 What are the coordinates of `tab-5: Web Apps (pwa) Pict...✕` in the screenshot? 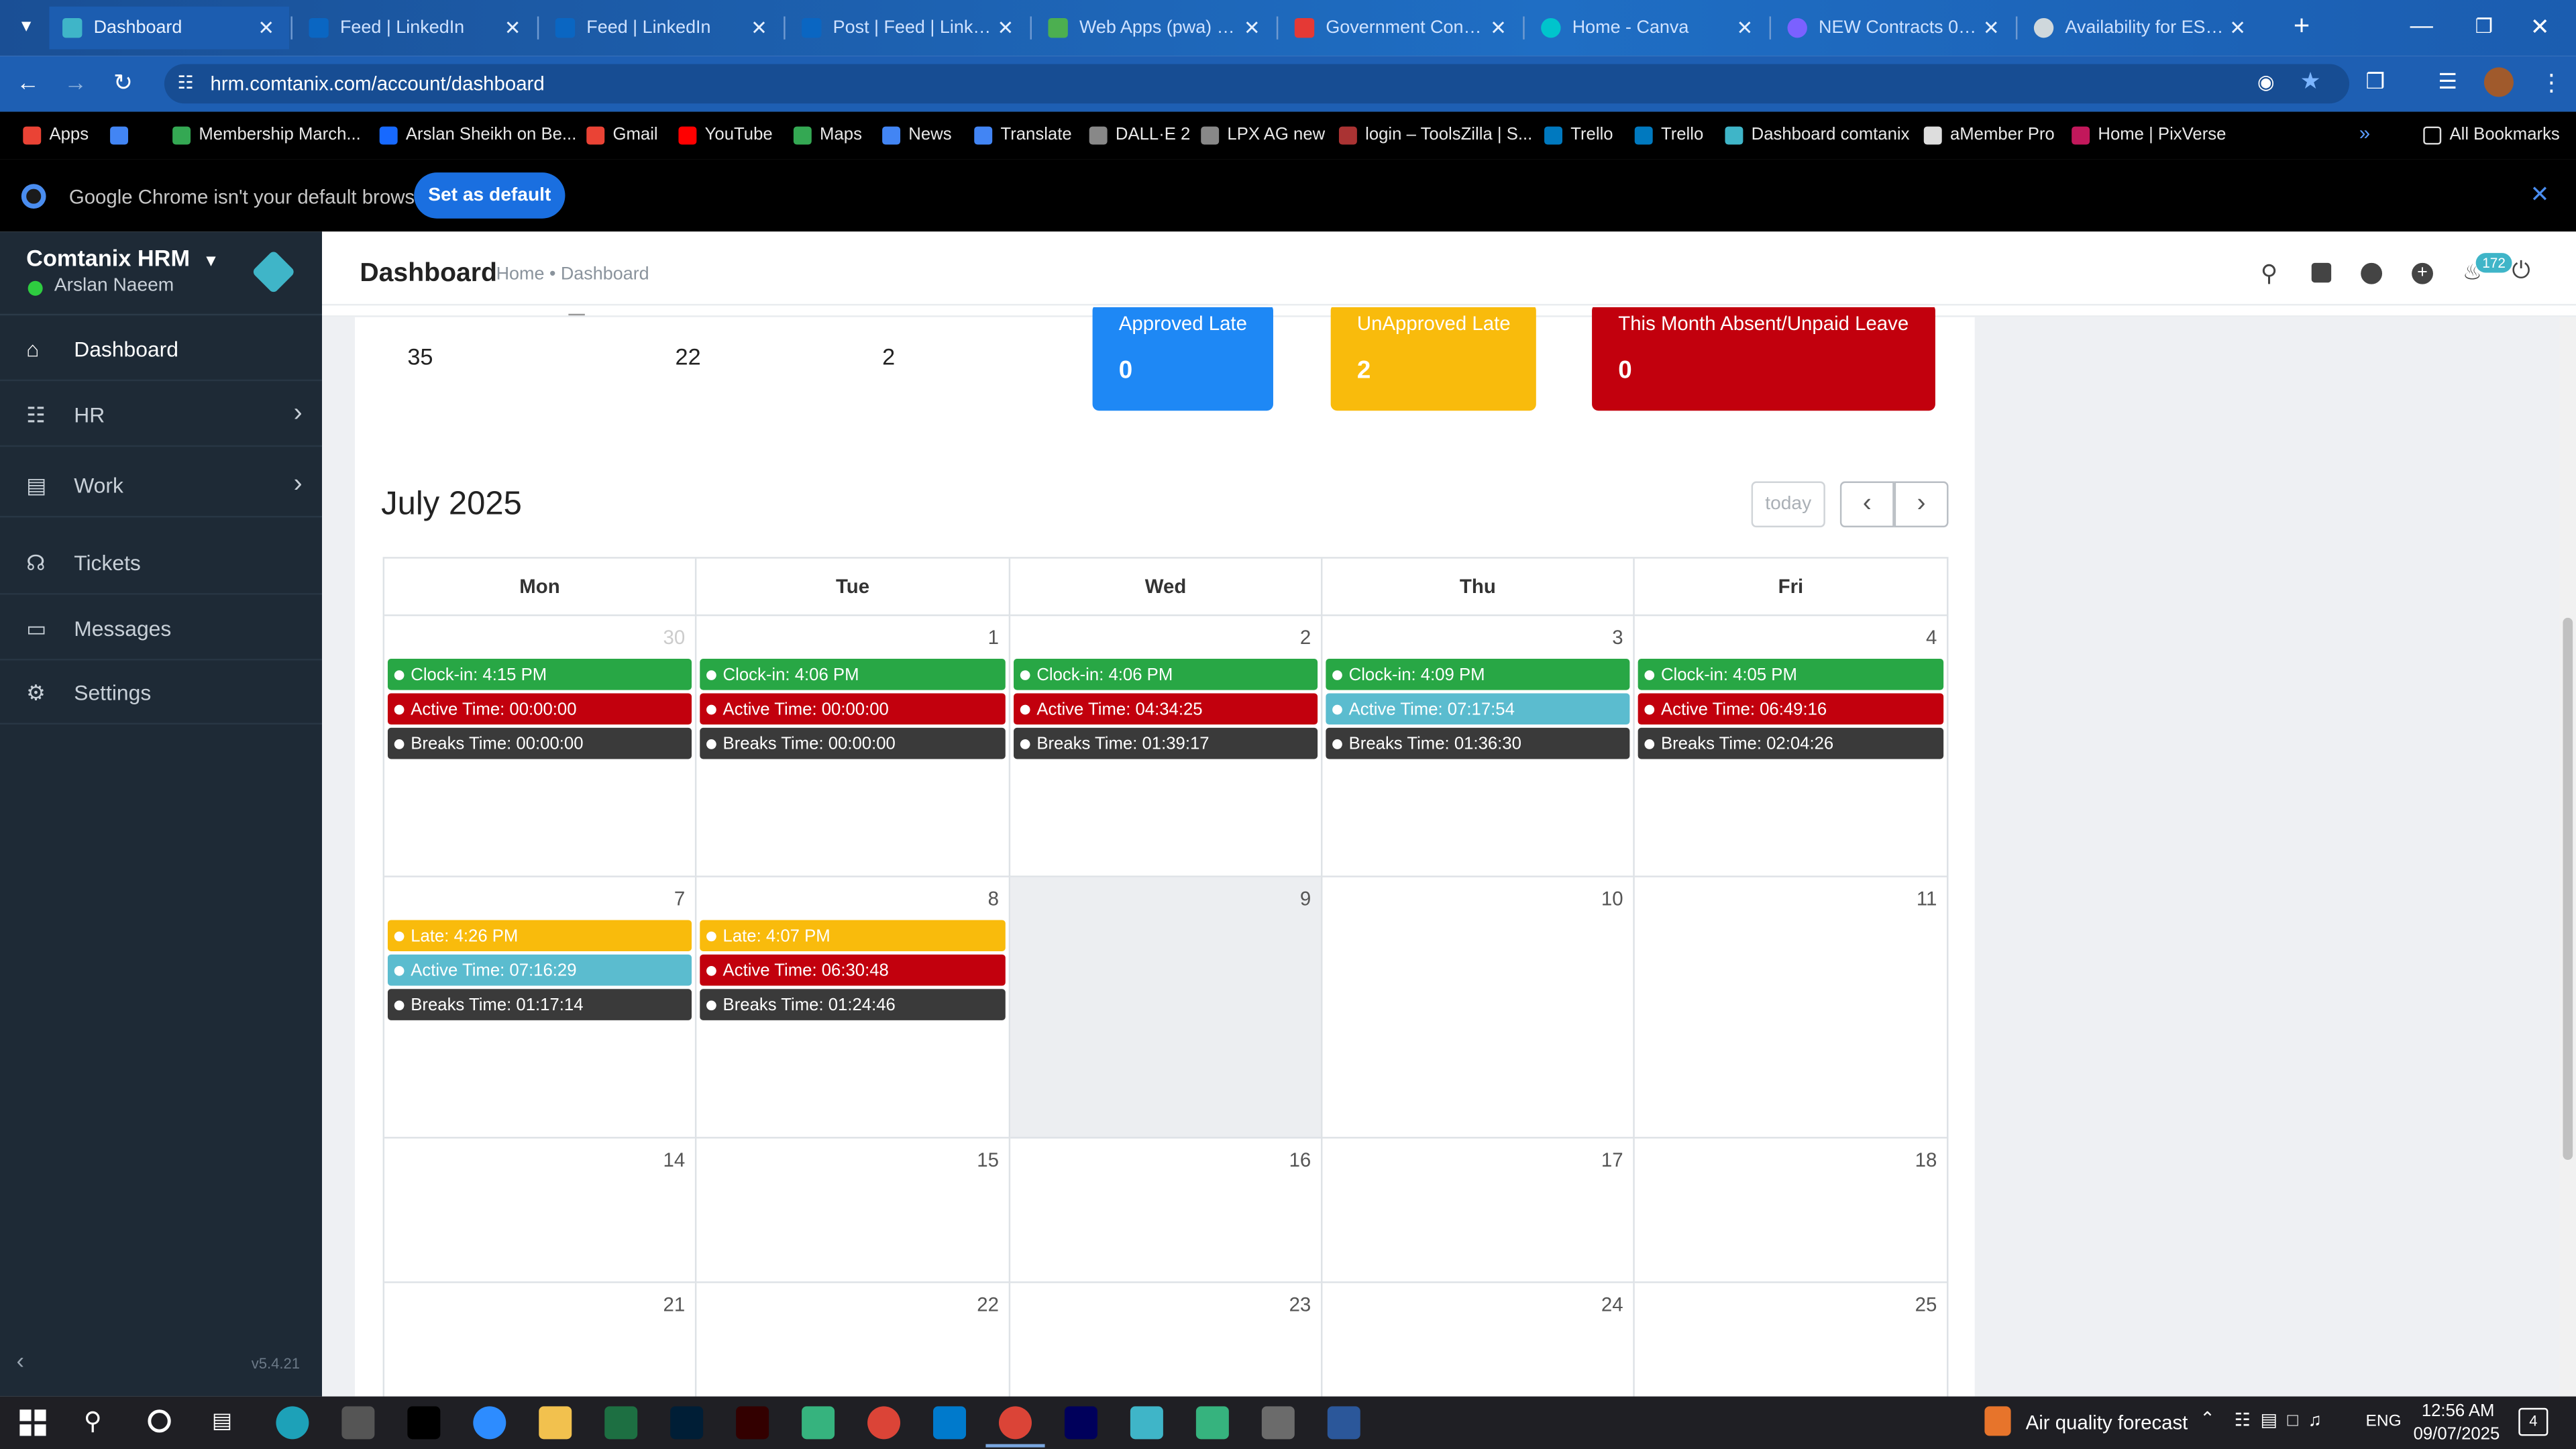 It's located at (1155, 28).